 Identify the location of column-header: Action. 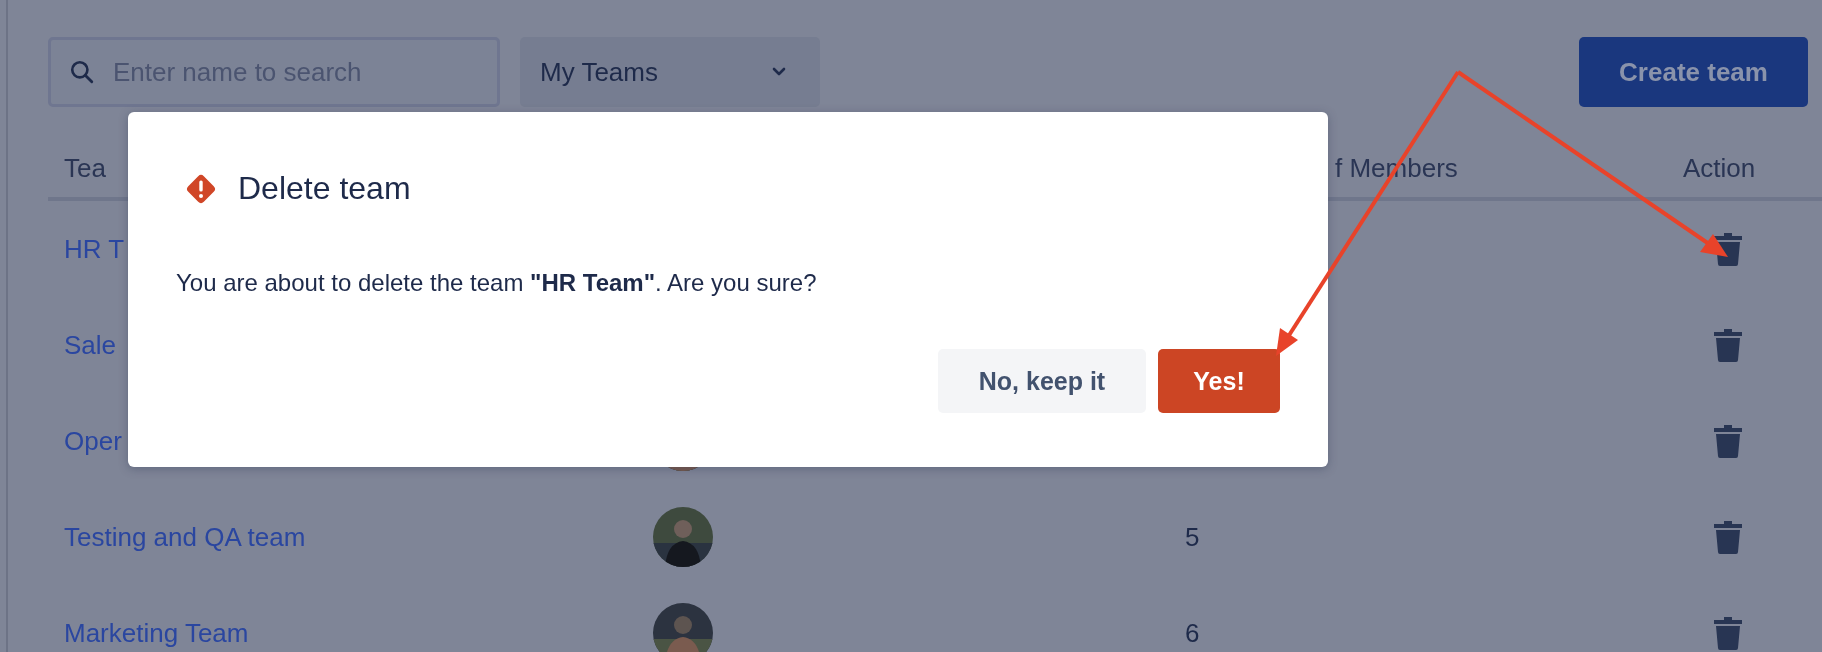
(1719, 168).